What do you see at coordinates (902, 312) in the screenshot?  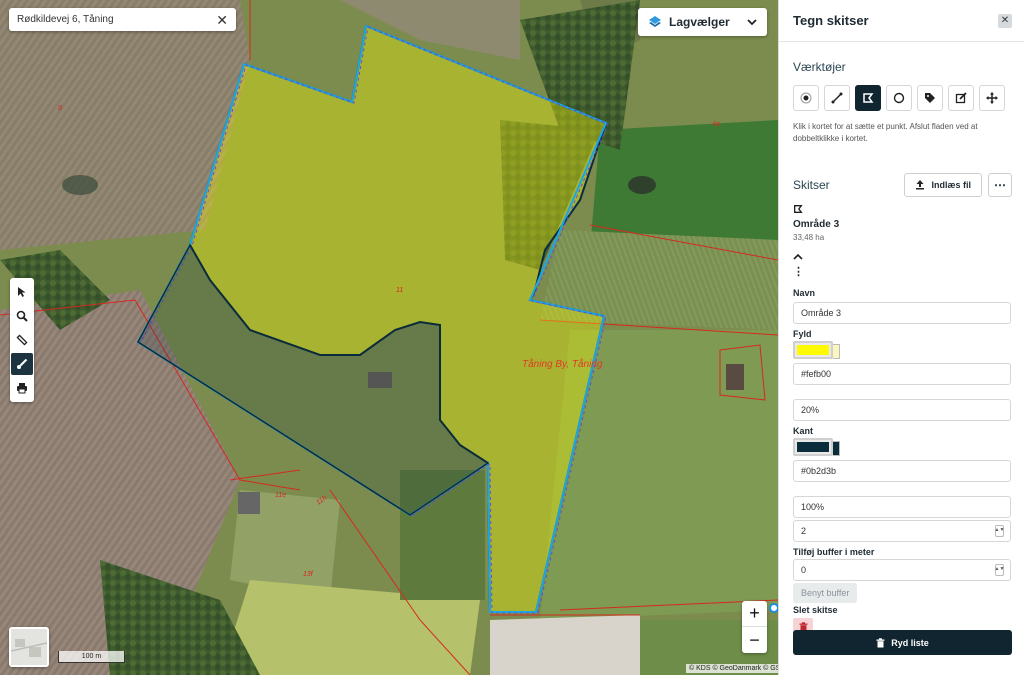 I see `name-input` at bounding box center [902, 312].